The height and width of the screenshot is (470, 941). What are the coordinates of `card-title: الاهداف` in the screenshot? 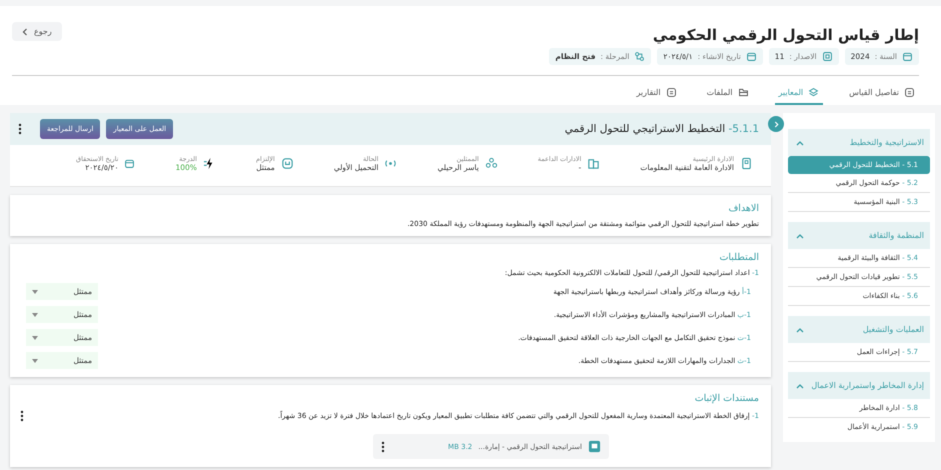 It's located at (743, 208).